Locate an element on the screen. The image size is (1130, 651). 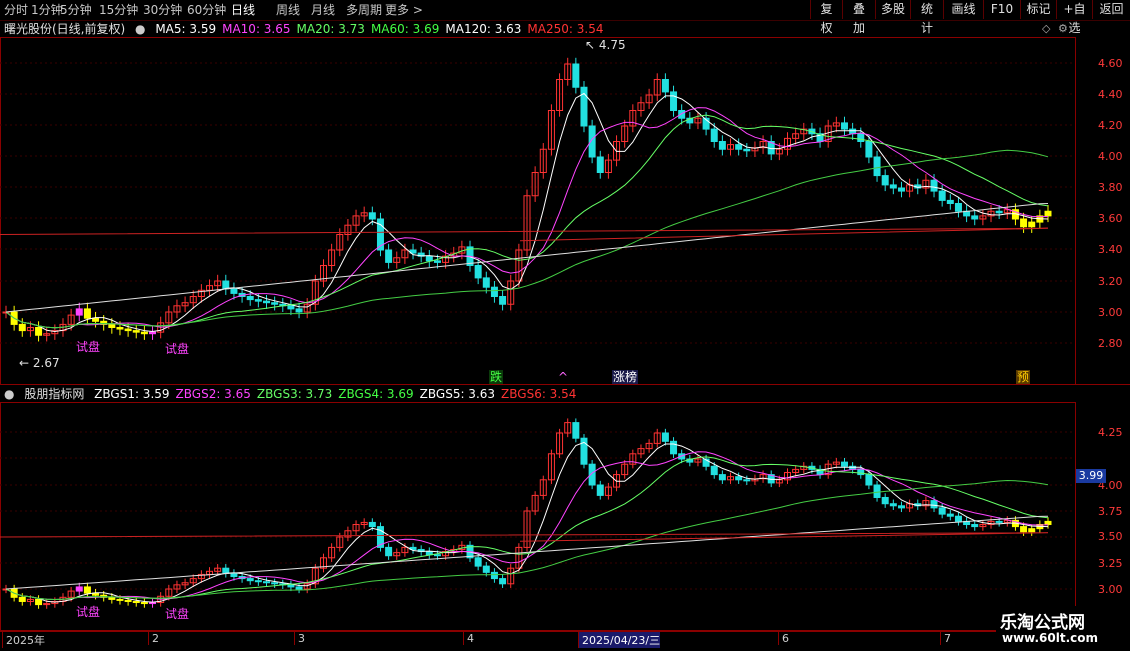
date-label: 3 is located at coordinates (299, 638).